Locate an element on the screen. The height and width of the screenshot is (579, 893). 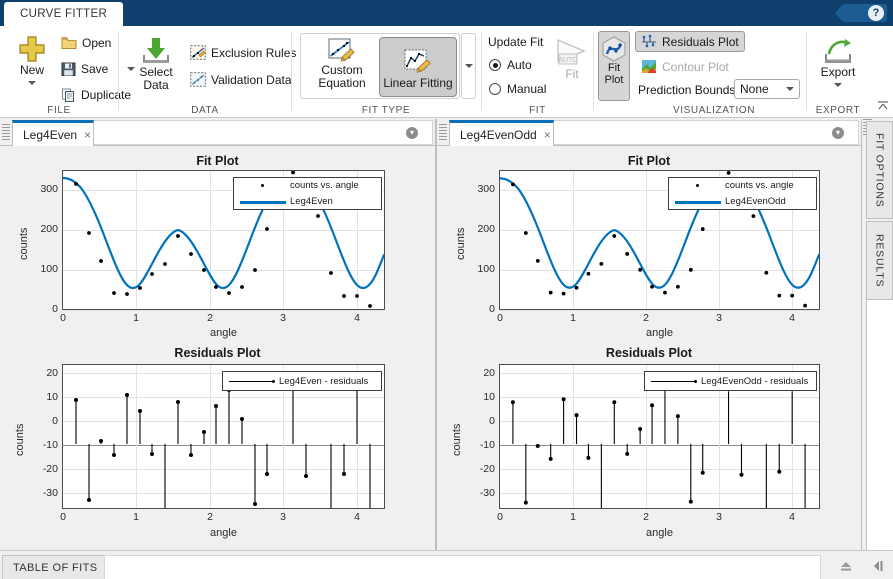
legend-row-fit-left: Leg4Even is located at coordinates (307, 202).